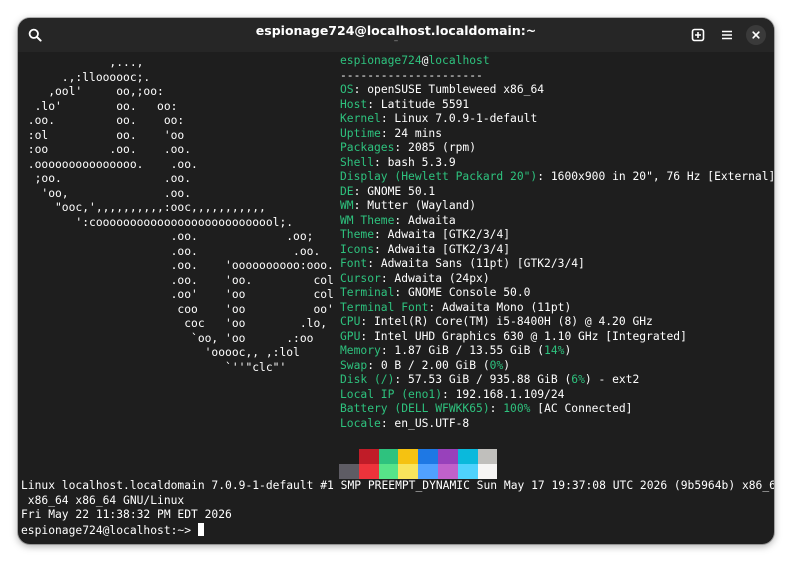  What do you see at coordinates (557, 90) in the screenshot?
I see `info-row-os: OS: openSUSE Tumbleweed x86_64` at bounding box center [557, 90].